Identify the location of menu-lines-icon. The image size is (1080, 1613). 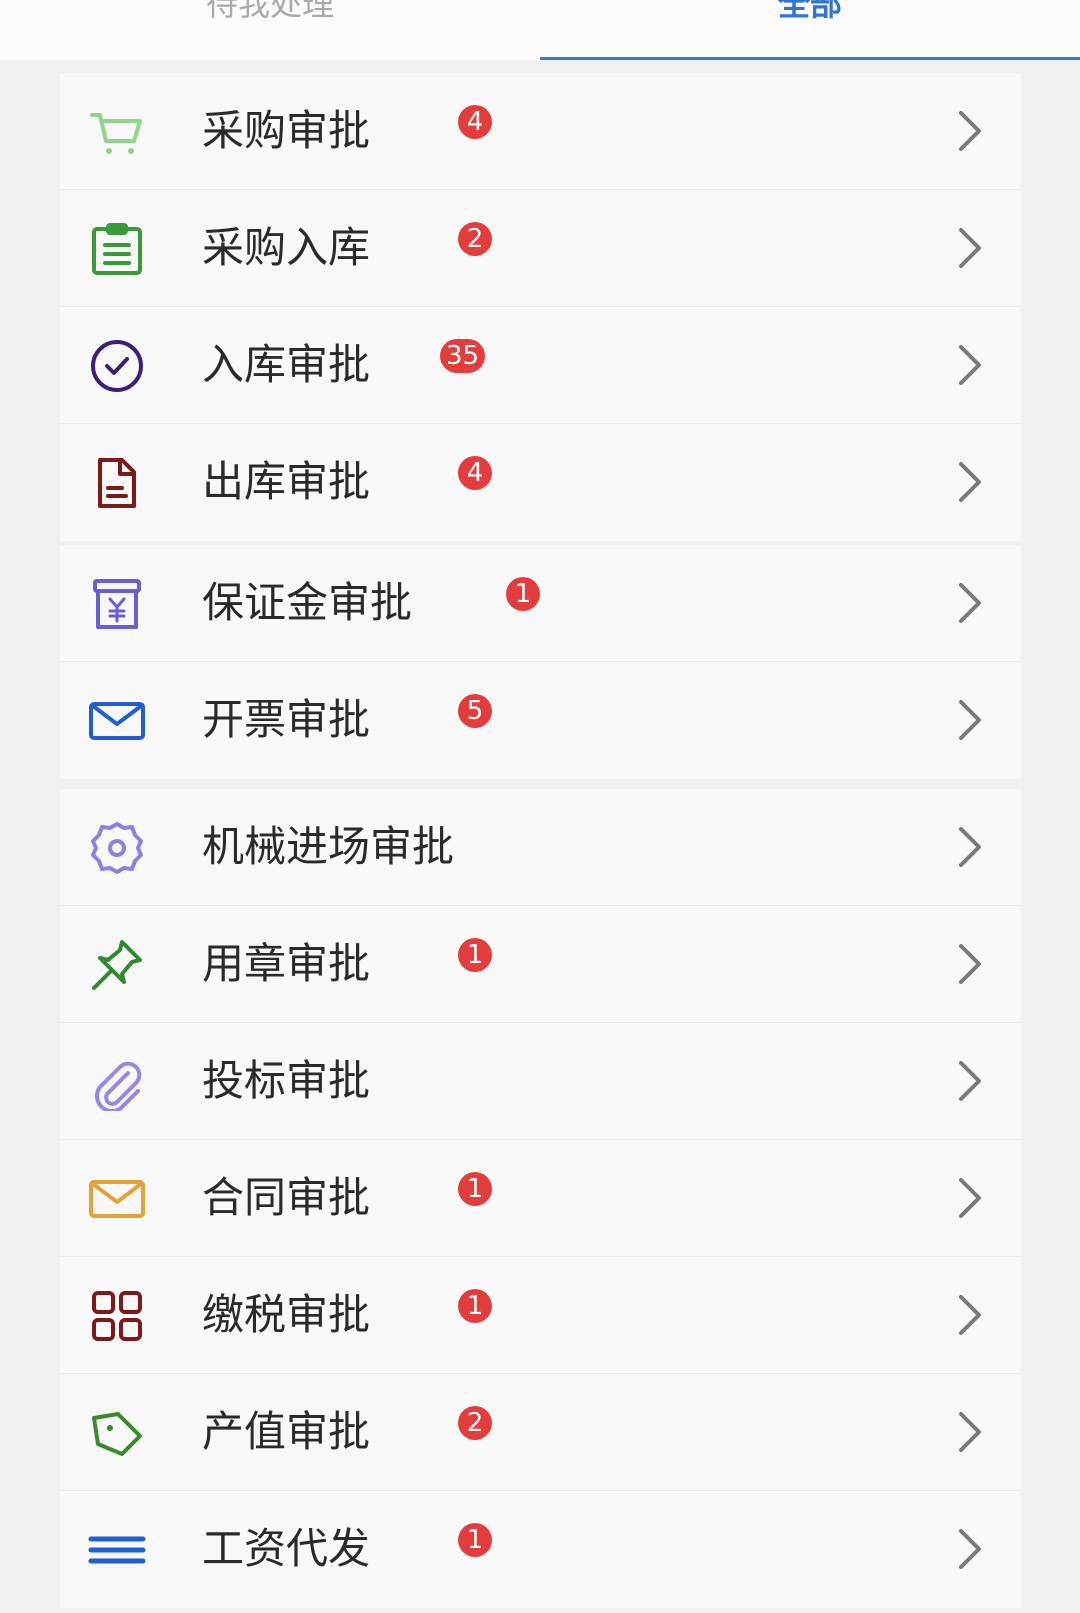
(117, 1550).